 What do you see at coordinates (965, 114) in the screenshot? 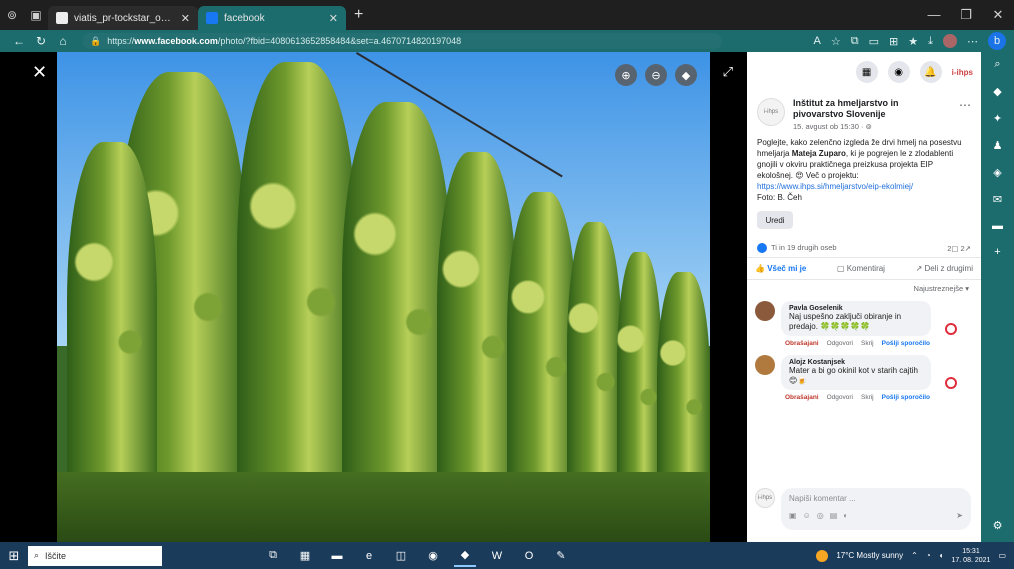
I see `post-options-icon: ⋯` at bounding box center [965, 114].